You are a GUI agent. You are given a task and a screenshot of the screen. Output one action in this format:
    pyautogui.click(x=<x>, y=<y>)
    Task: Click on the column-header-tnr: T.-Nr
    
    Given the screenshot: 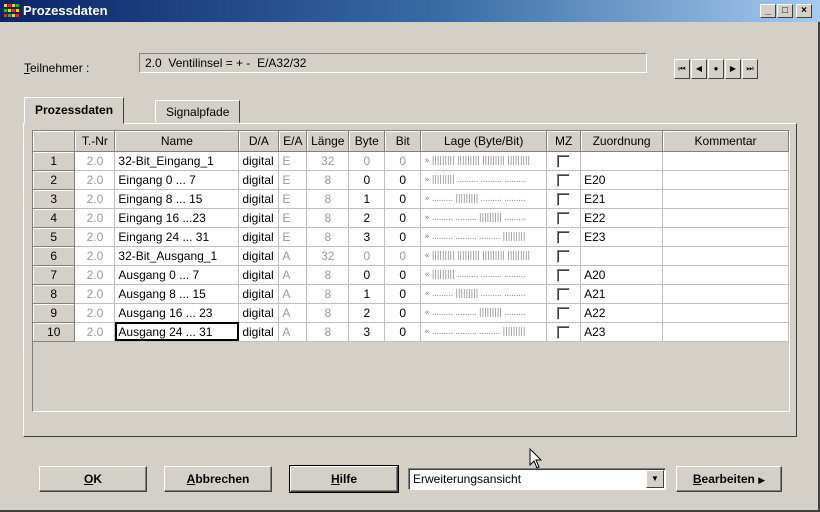 What is the action you would take?
    pyautogui.click(x=95, y=141)
    